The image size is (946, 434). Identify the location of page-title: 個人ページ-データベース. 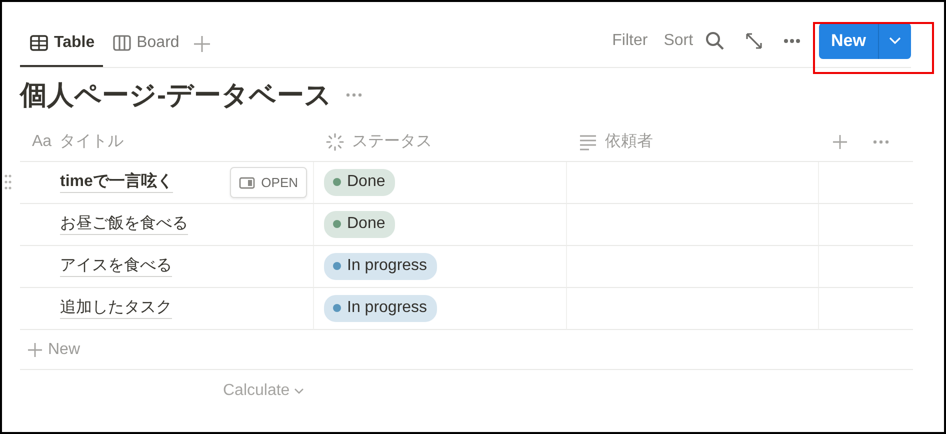
(176, 95).